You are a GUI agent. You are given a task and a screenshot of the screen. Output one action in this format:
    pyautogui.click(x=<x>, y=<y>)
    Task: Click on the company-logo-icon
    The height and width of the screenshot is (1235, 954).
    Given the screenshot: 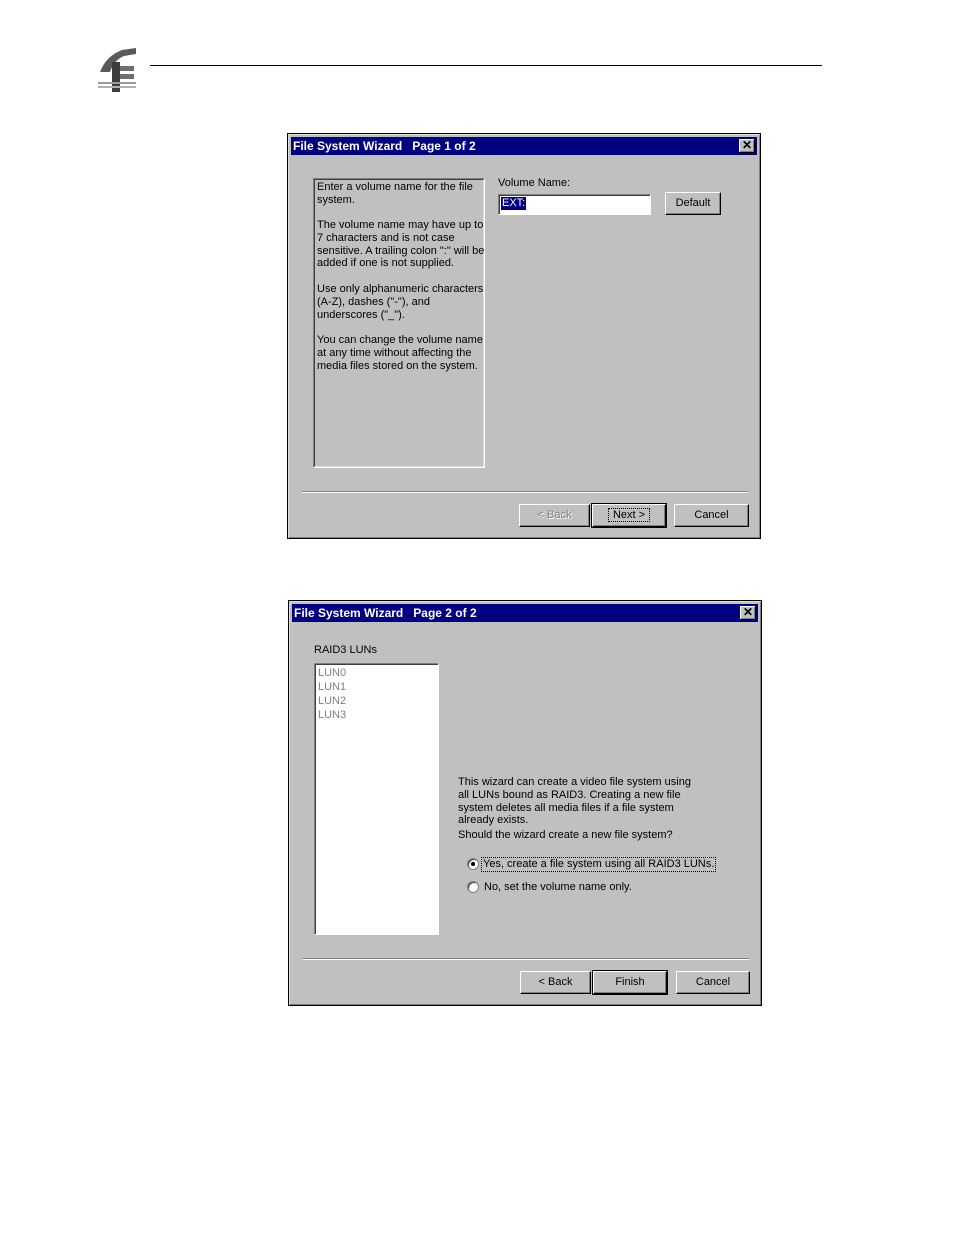 What is the action you would take?
    pyautogui.click(x=117, y=68)
    